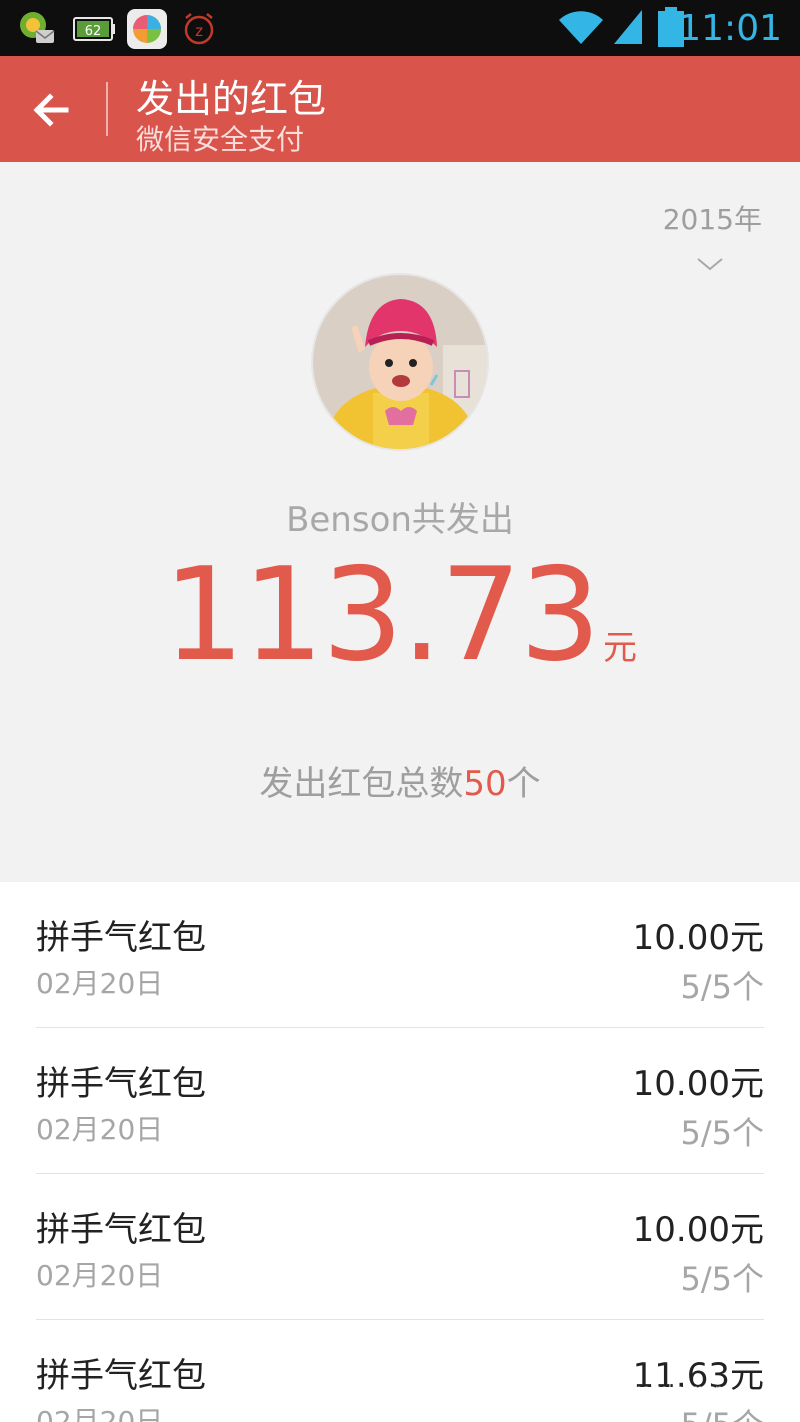  I want to click on zol-watermark-logo: bbs.zol.com.cn, so click(656, 1378).